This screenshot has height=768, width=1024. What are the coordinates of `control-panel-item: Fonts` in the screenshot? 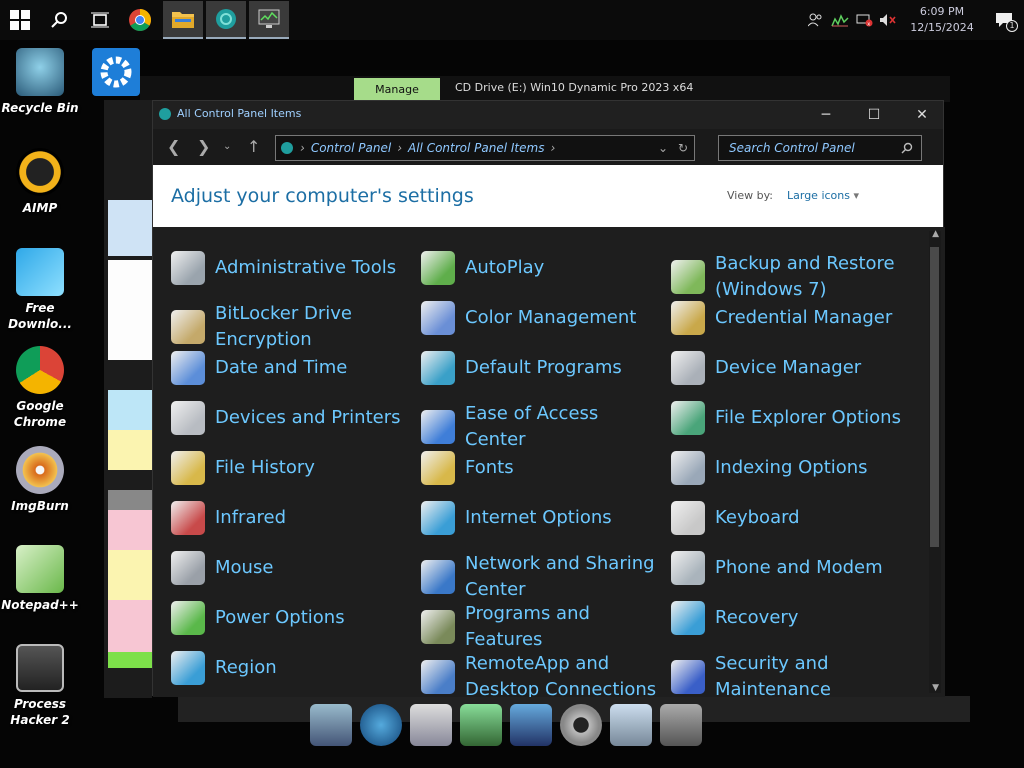 It's located at (541, 468).